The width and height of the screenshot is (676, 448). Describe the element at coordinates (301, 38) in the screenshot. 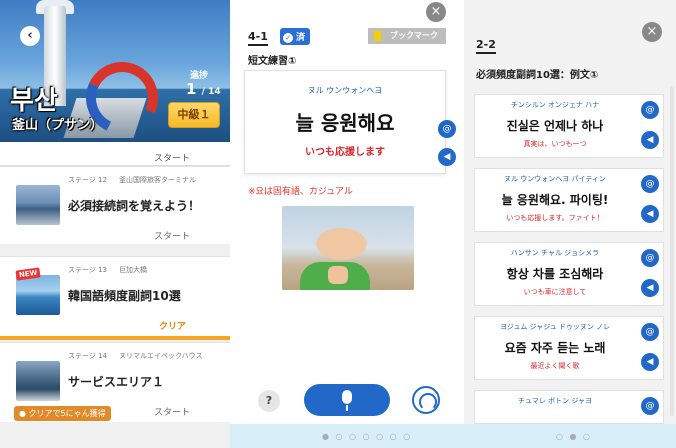

I see `done-label: 済` at that location.